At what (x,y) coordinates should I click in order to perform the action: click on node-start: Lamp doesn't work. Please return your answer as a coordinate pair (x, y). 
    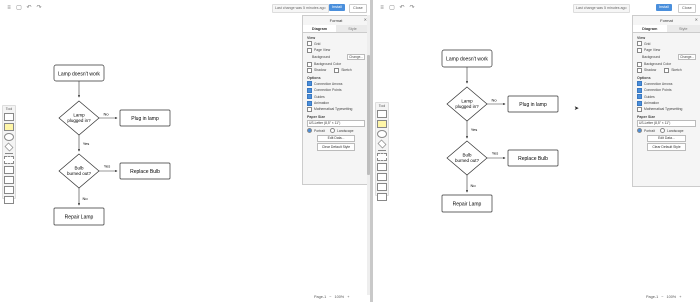
    Looking at the image, I should click on (467, 58).